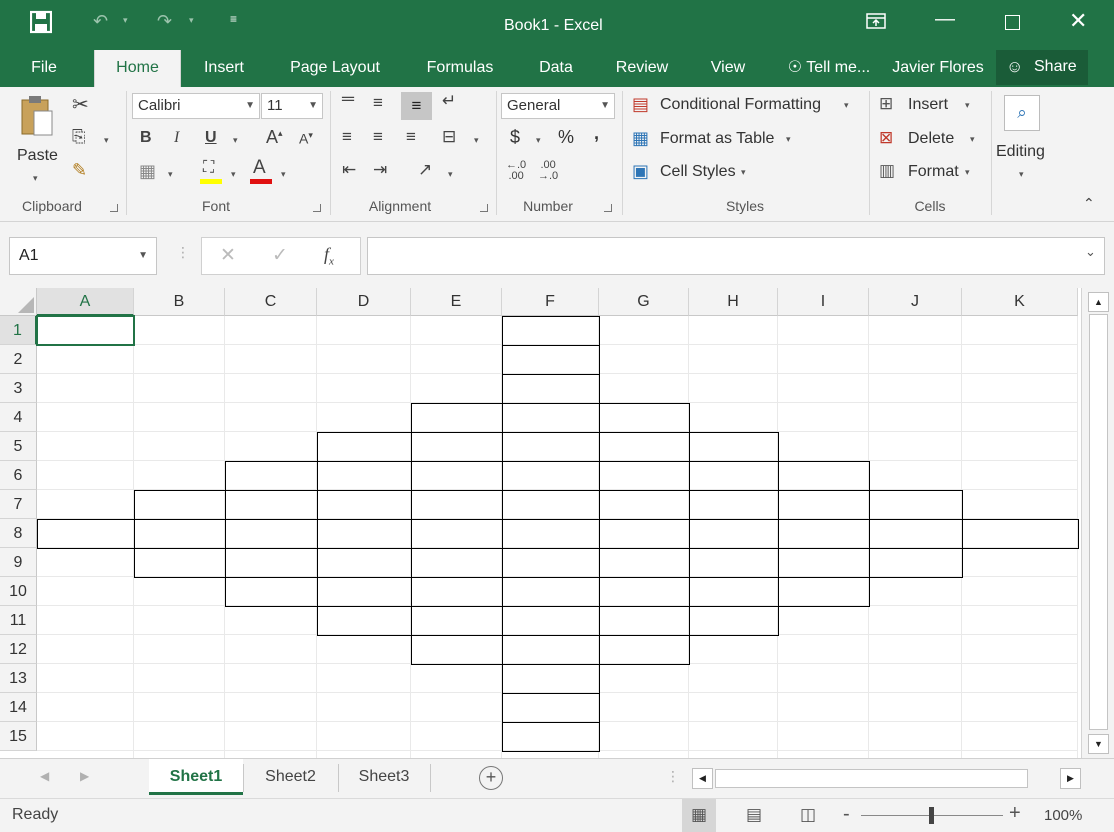 The width and height of the screenshot is (1114, 832). What do you see at coordinates (1098, 522) in the screenshot?
I see `vertical-scroll-thumb` at bounding box center [1098, 522].